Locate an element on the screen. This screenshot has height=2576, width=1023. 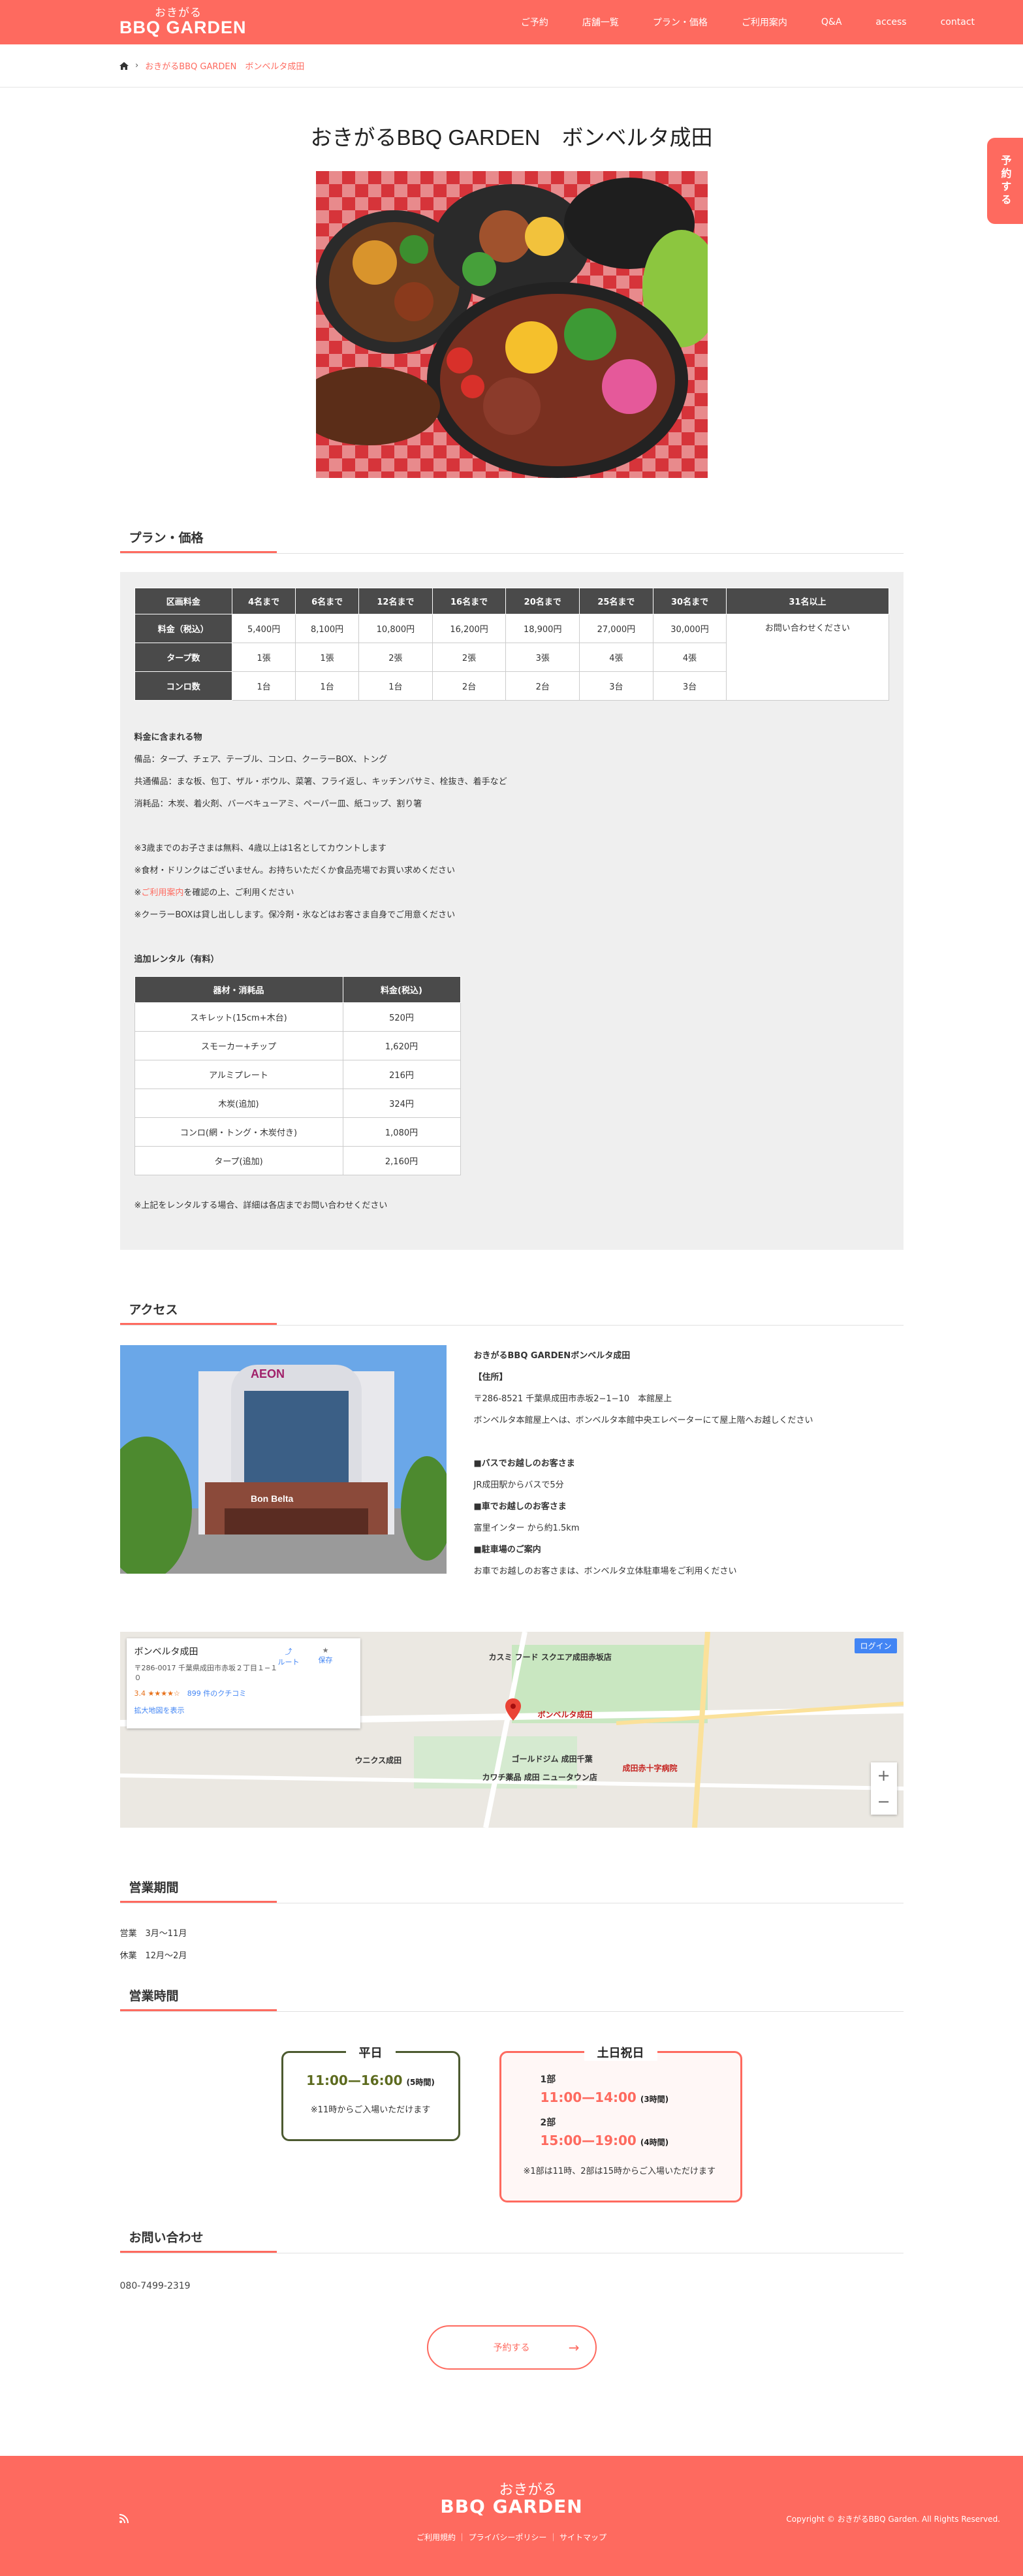
price-col-header: 16名まで is located at coordinates (469, 601).